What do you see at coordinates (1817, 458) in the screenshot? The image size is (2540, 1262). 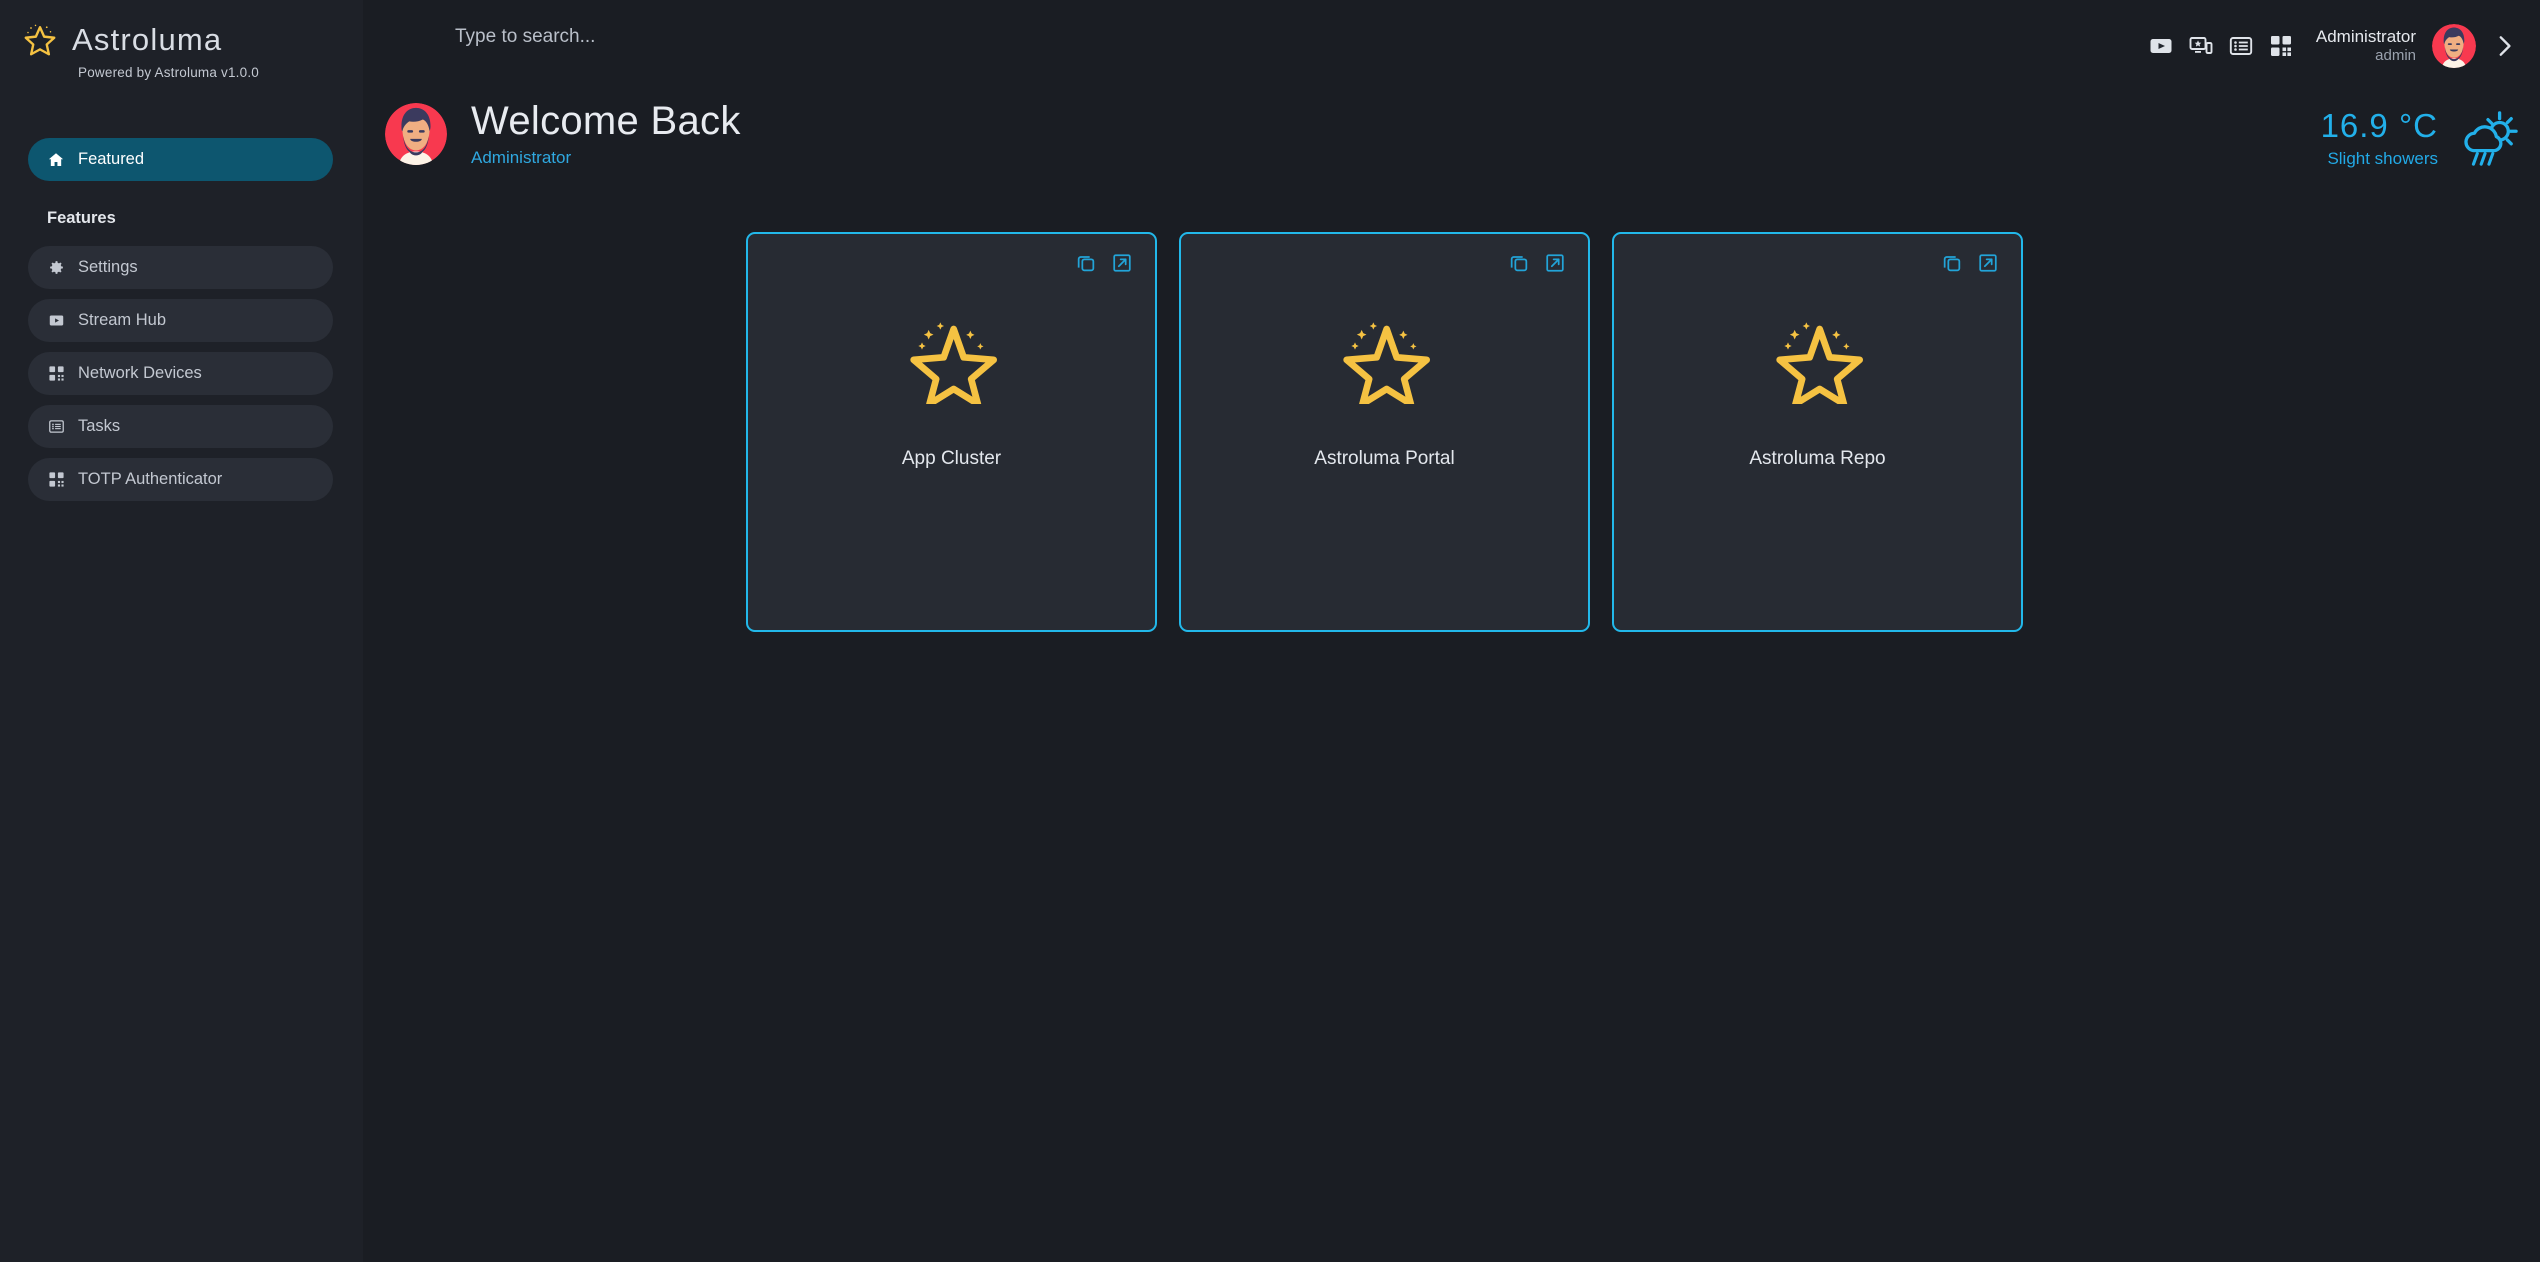 I see `card-label: Astroluma Repo` at bounding box center [1817, 458].